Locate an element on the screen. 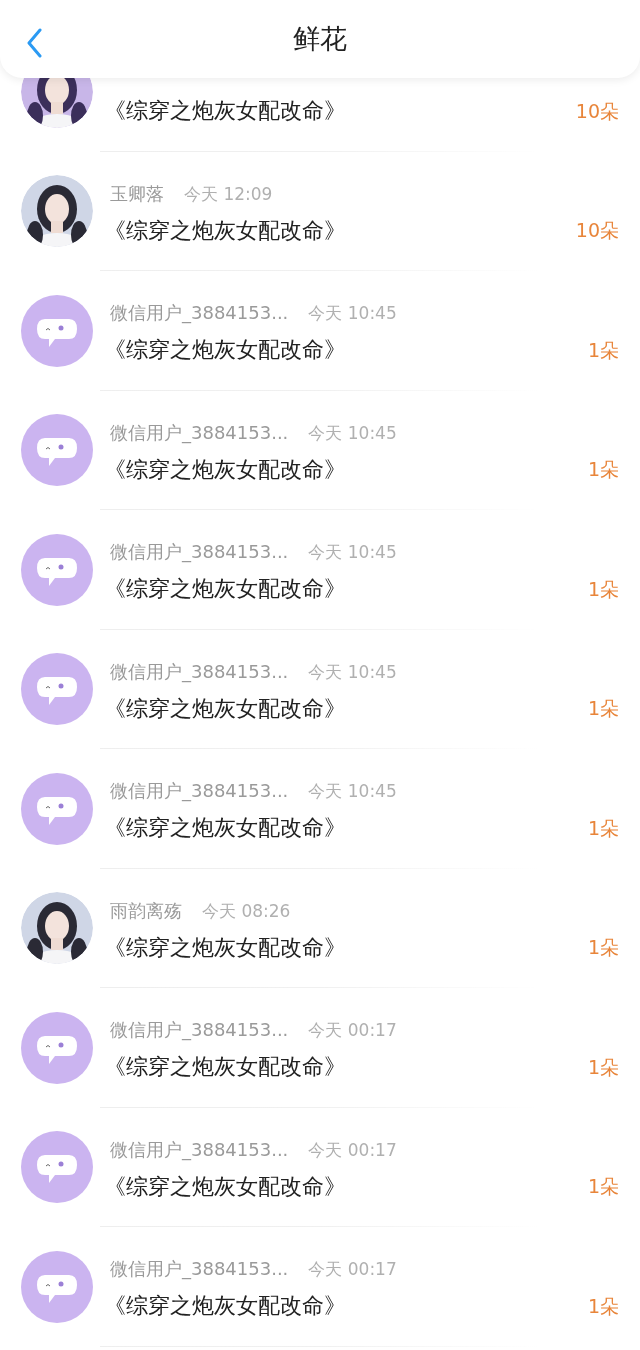 The height and width of the screenshot is (1350, 640). page-title: 鲜花 is located at coordinates (320, 38).